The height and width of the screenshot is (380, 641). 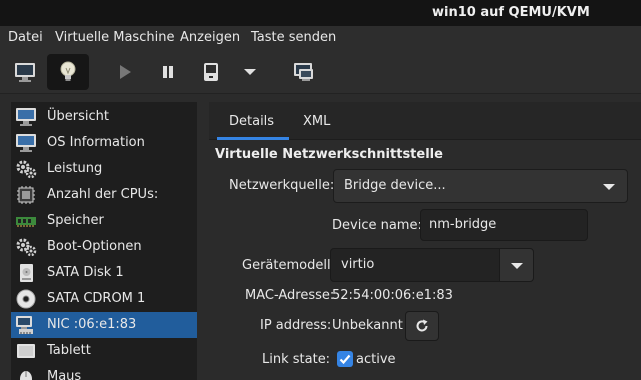 I want to click on sidebar-item-performance: Leistung, so click(x=104, y=169).